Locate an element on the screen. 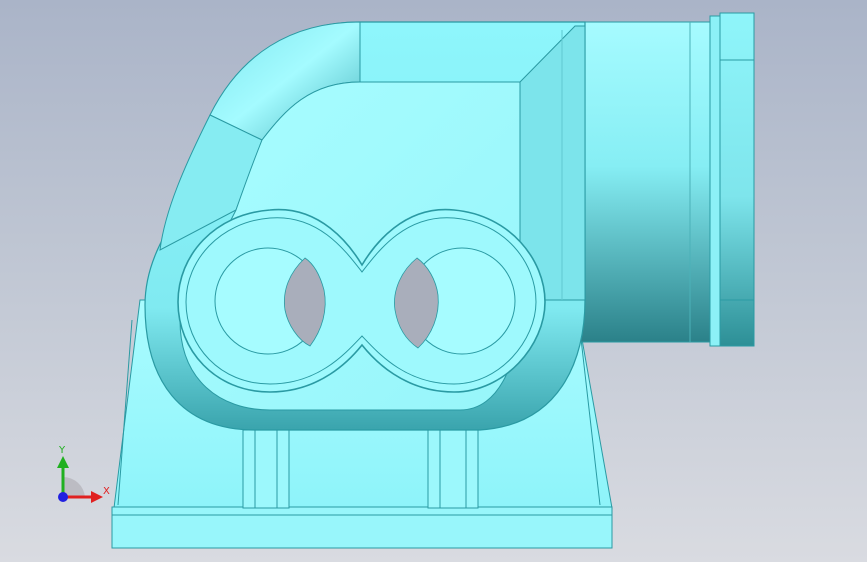 The image size is (867, 562). x-axis-label: X is located at coordinates (106, 491).